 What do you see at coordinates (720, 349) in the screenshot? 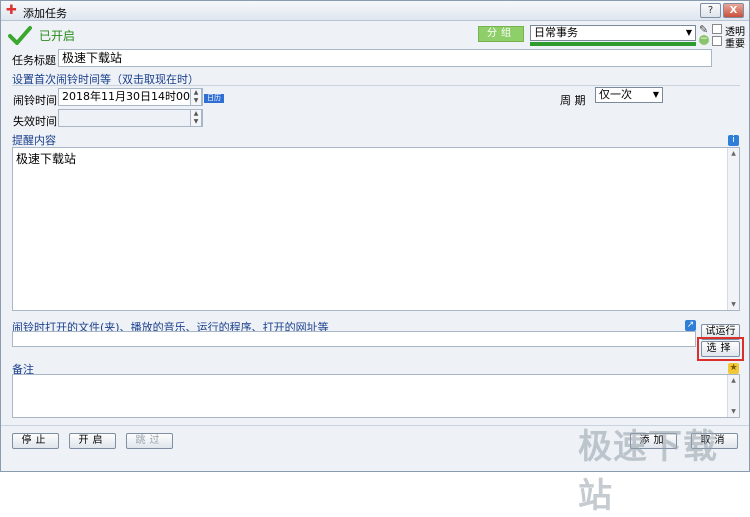
I see `select-button-highlight` at bounding box center [720, 349].